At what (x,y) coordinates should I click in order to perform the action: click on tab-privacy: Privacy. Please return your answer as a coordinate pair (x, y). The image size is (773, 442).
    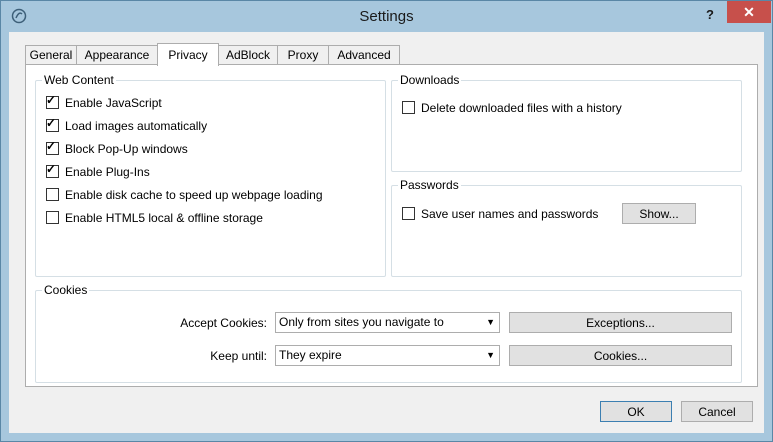
    Looking at the image, I should click on (188, 54).